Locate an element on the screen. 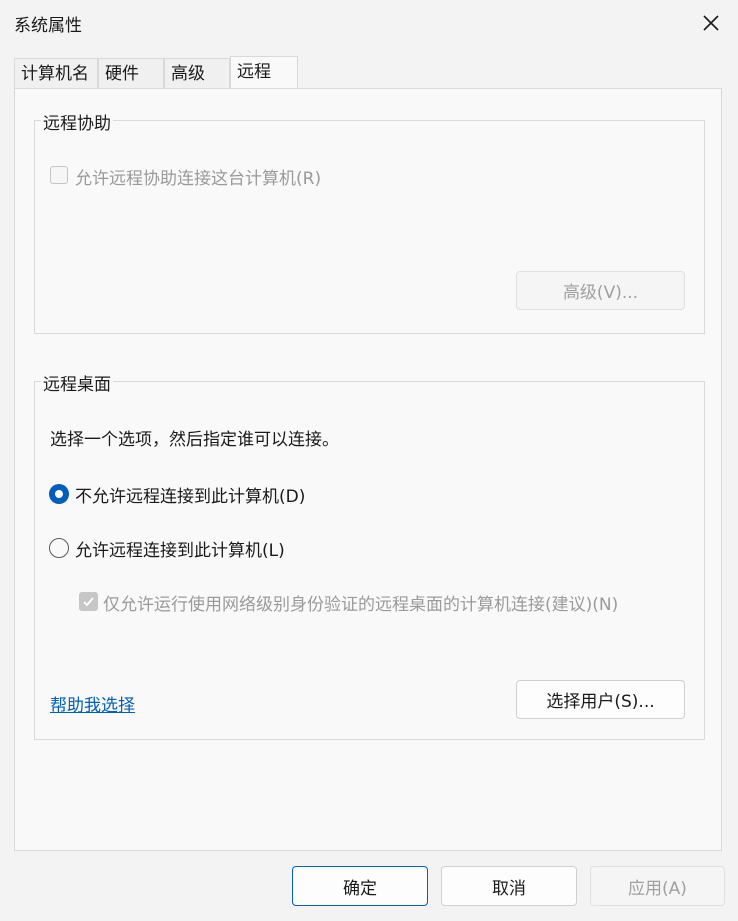  allow-remote-assistance-label: 允许远程协助连接这台计算机(R) is located at coordinates (198, 179).